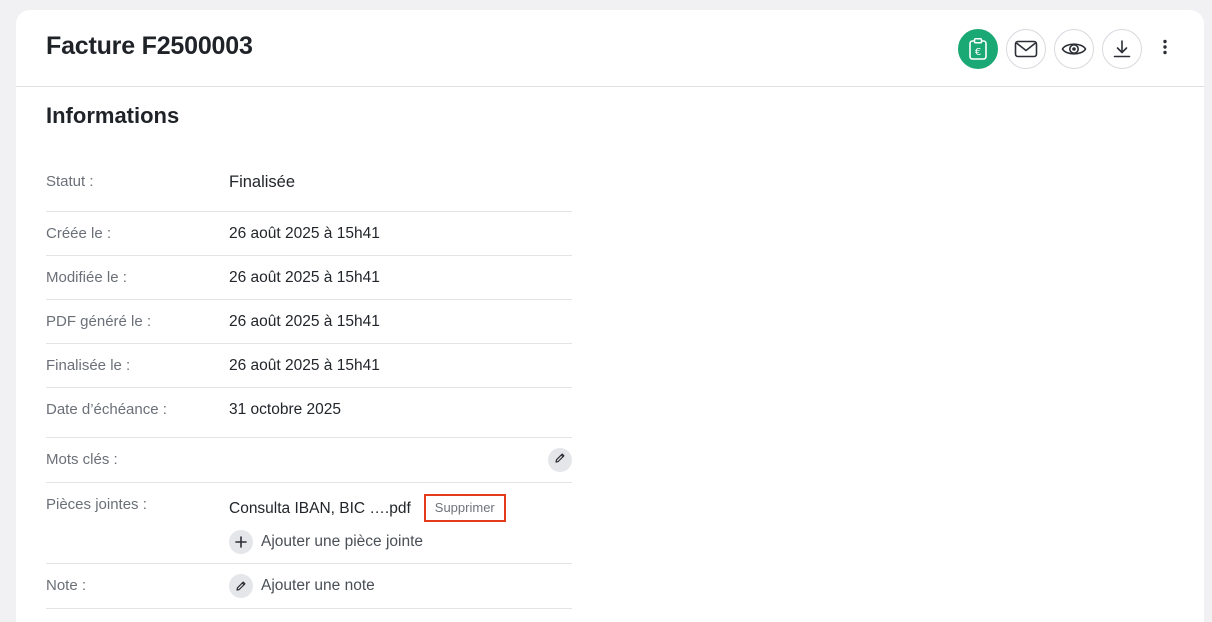 The image size is (1212, 622). I want to click on page-title: Facture F2500003, so click(149, 46).